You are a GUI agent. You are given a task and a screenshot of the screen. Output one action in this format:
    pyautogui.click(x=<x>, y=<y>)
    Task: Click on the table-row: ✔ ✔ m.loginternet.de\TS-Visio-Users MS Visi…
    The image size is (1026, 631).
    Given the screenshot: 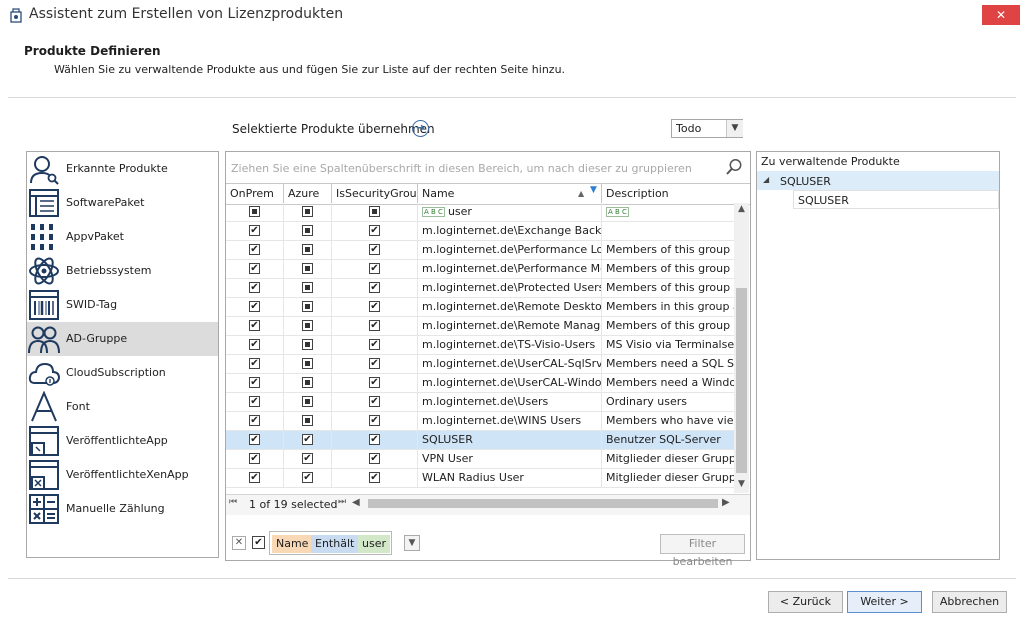 What is the action you would take?
    pyautogui.click(x=480, y=345)
    